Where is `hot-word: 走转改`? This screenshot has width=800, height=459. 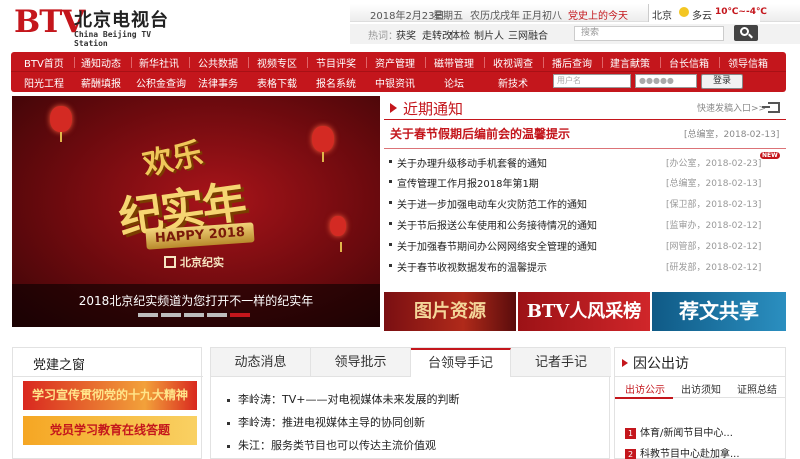 hot-word: 走转改 is located at coordinates (437, 34).